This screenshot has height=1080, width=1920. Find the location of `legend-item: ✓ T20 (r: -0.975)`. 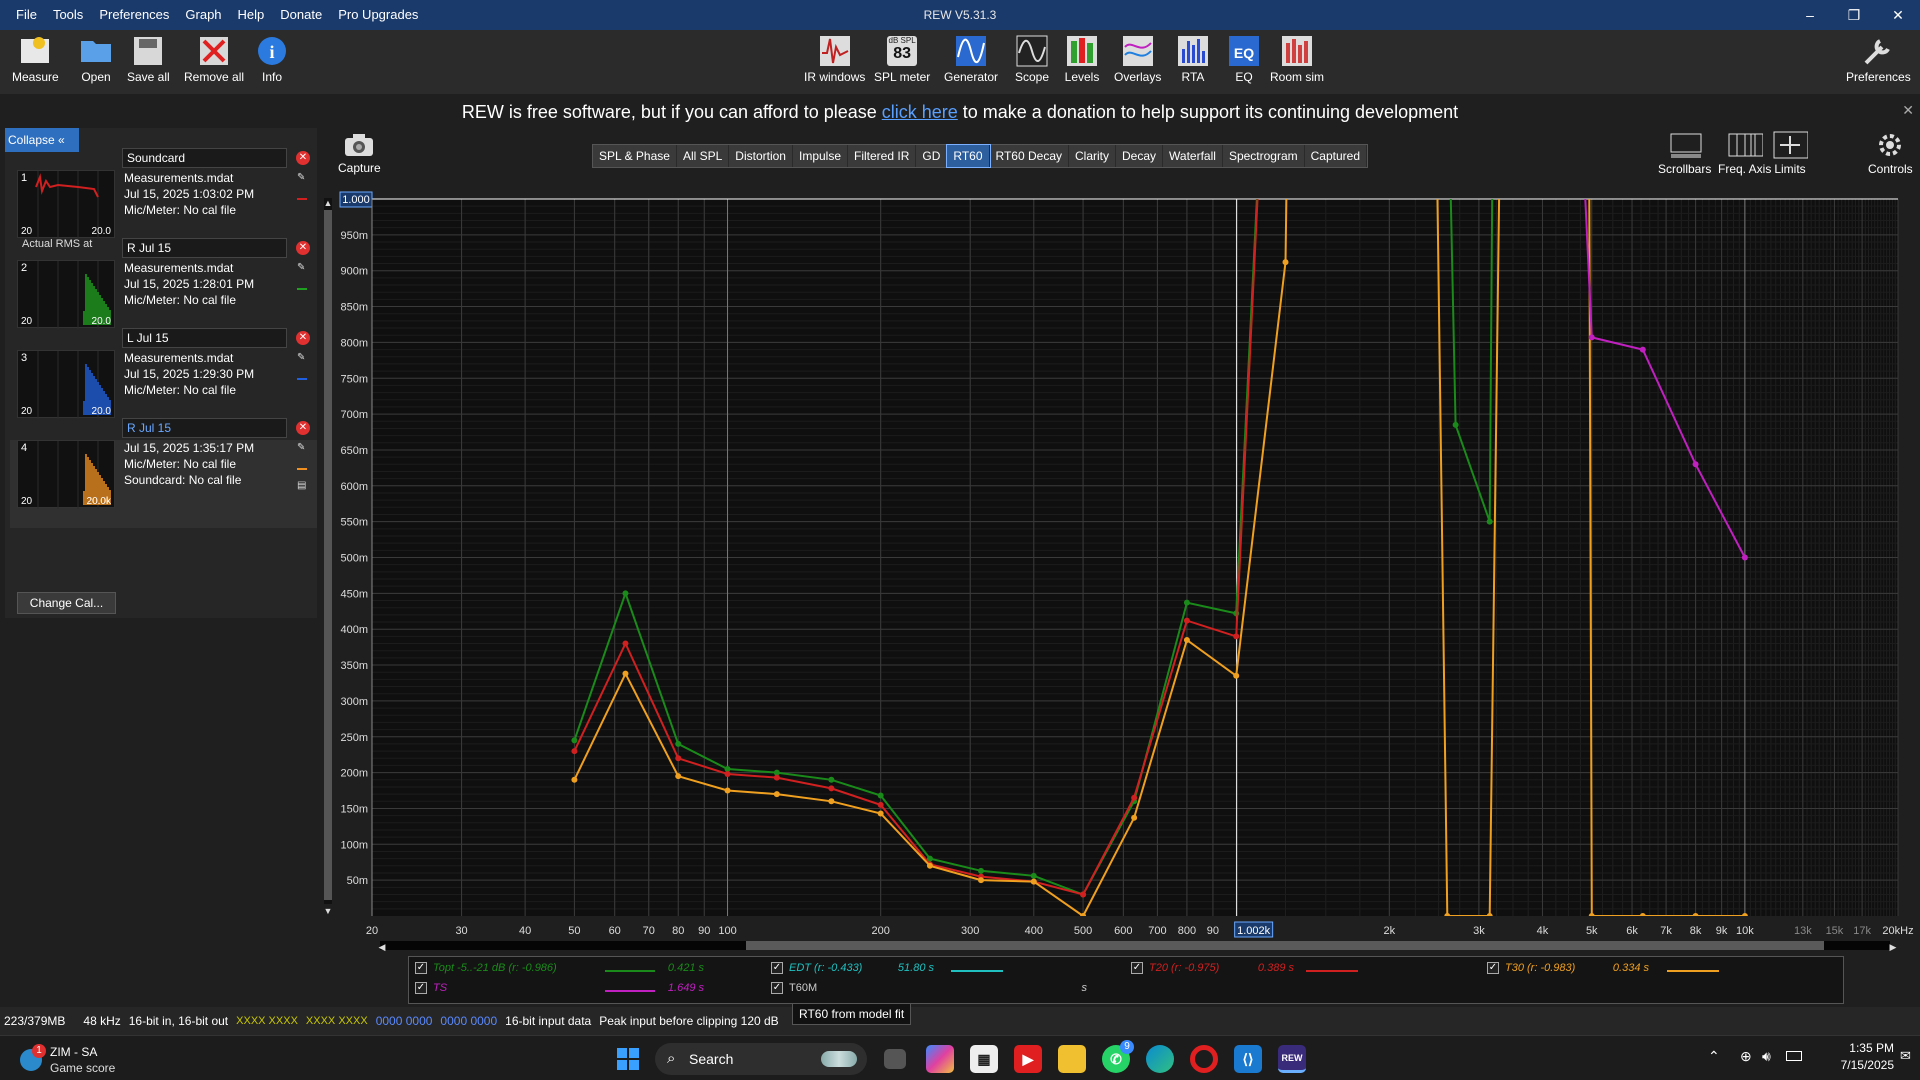

legend-item: ✓ T20 (r: -0.975) is located at coordinates (1175, 968).